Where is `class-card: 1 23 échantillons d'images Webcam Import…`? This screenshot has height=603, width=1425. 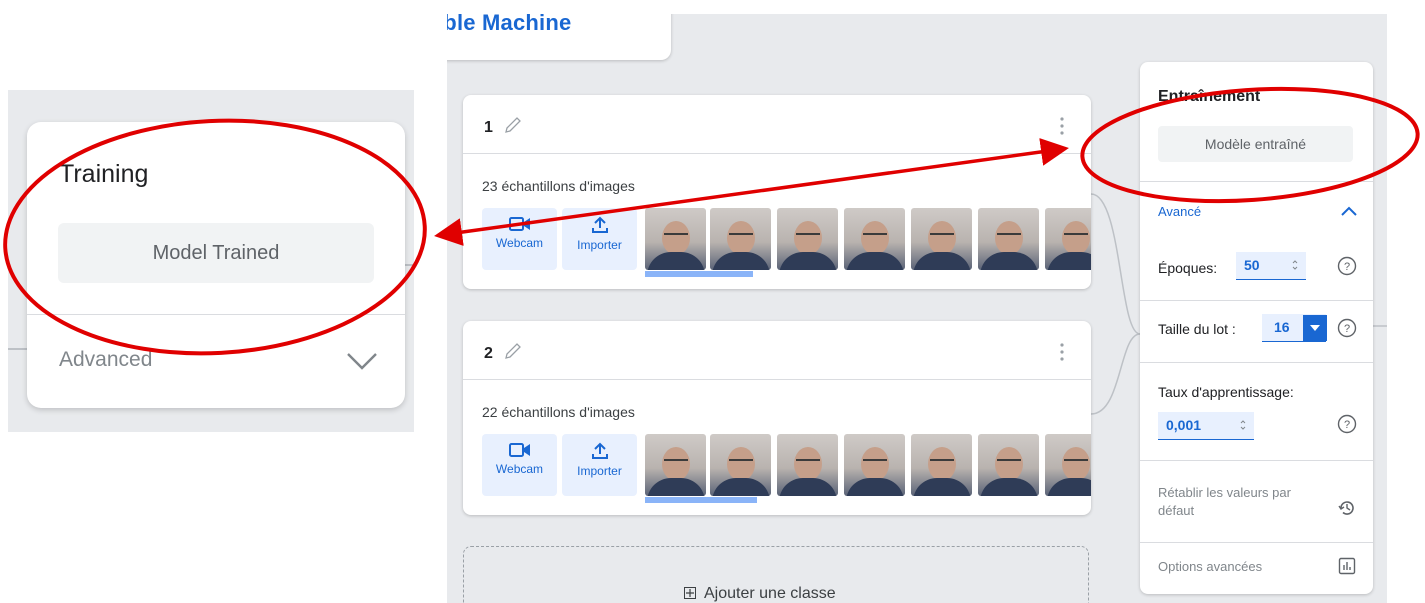
class-card: 1 23 échantillons d'images Webcam Import… is located at coordinates (777, 192).